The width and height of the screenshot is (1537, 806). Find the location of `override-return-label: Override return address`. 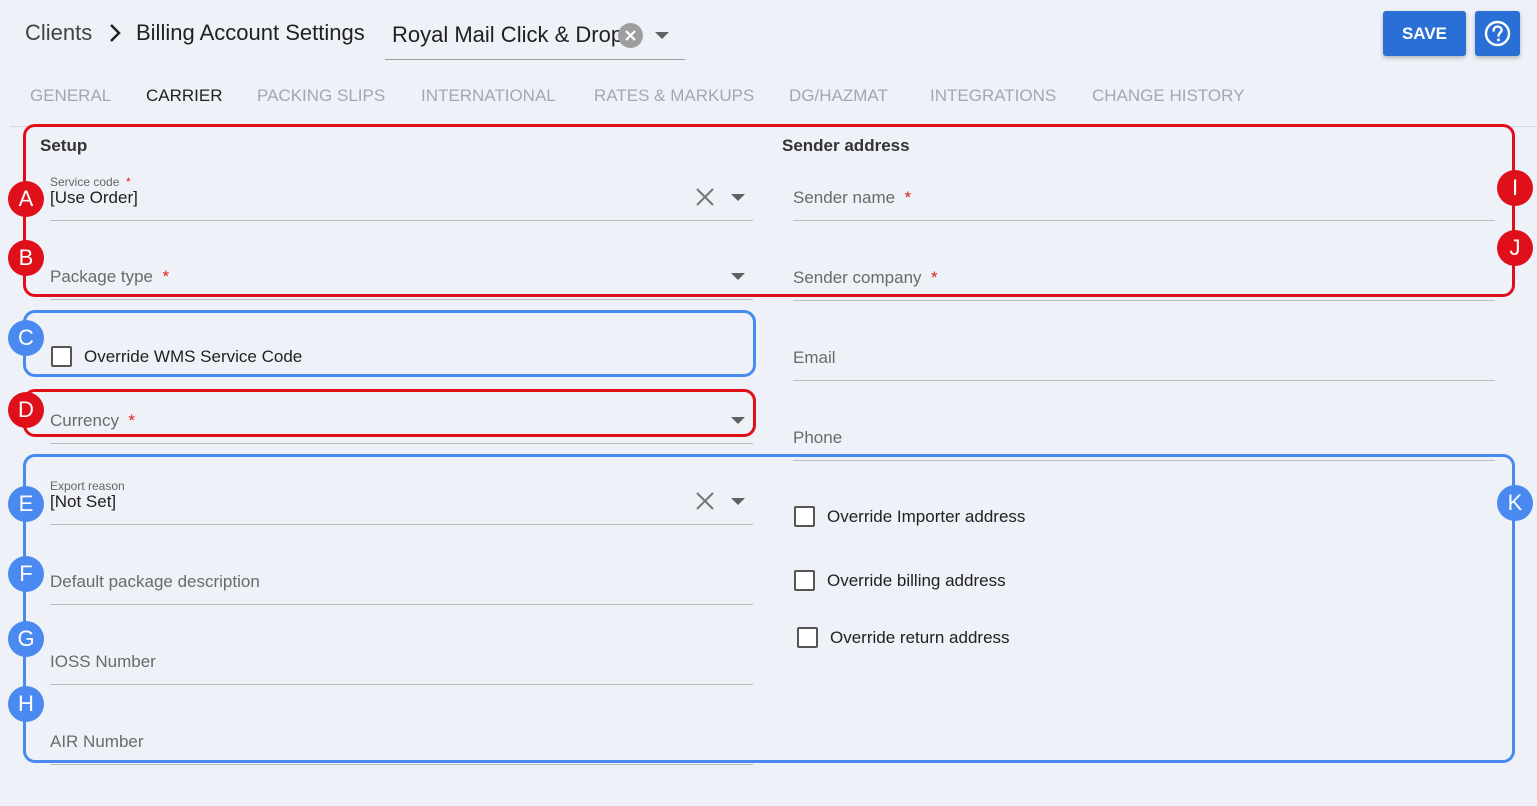

override-return-label: Override return address is located at coordinates (920, 637).